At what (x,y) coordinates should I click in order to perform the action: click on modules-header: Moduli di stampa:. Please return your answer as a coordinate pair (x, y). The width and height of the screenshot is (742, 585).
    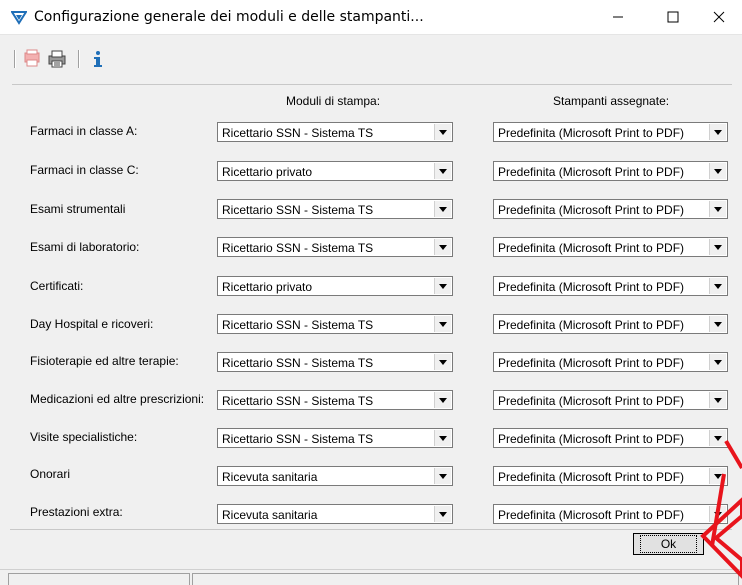
    Looking at the image, I should click on (333, 101).